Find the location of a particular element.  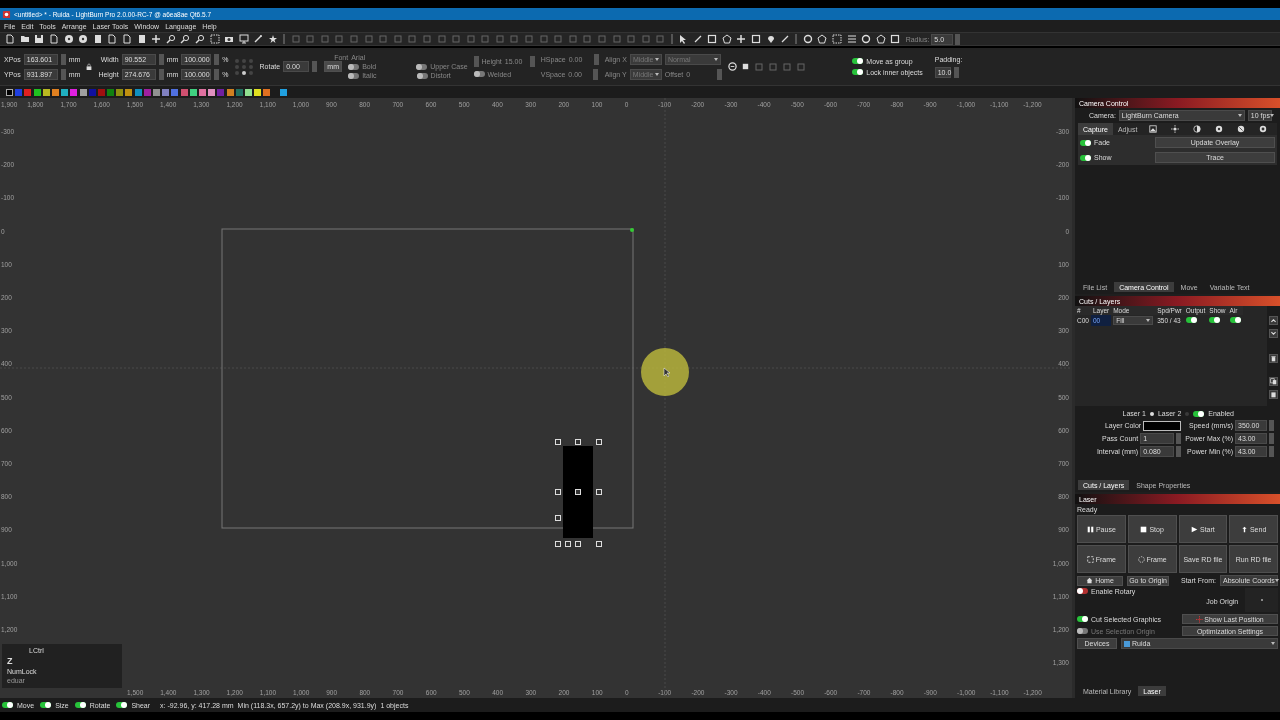

pin-icon is located at coordinates (770, 39).